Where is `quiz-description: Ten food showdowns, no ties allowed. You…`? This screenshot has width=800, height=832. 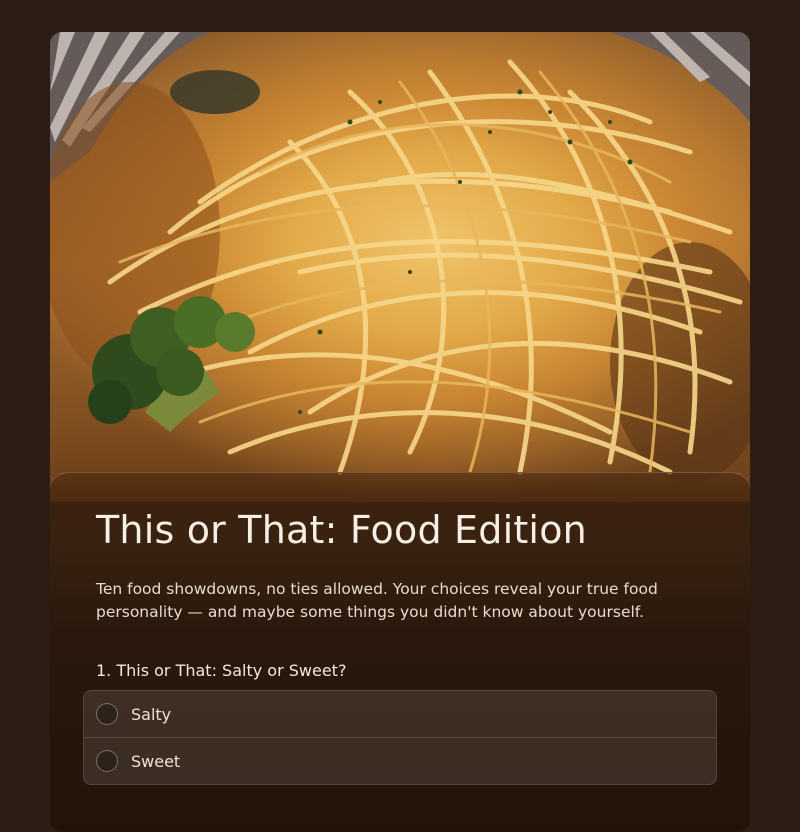 quiz-description: Ten food showdowns, no ties allowed. You… is located at coordinates (377, 600).